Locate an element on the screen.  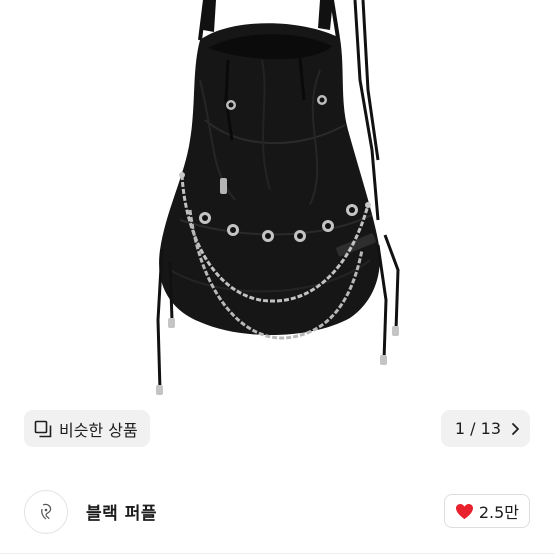
like-button: 2.5만 is located at coordinates (486, 511).